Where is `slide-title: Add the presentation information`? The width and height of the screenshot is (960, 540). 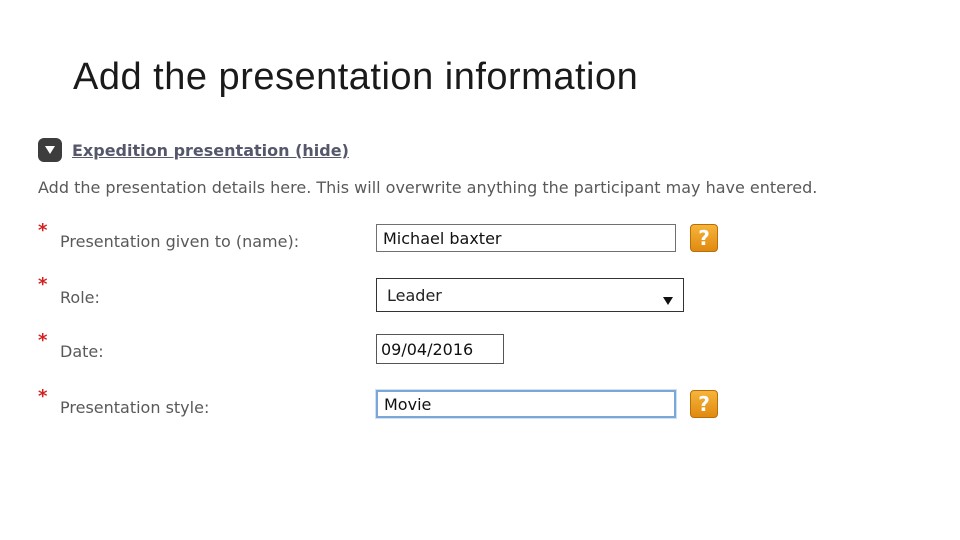 slide-title: Add the presentation information is located at coordinates (356, 77).